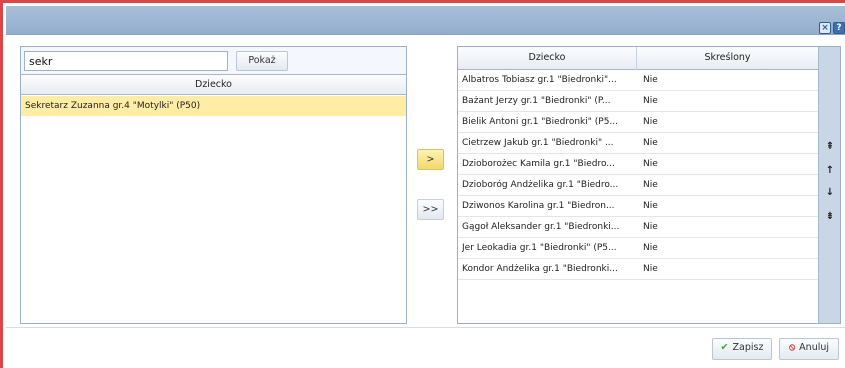 Image resolution: width=845 pixels, height=368 pixels. I want to click on table-row: Bielik Antoni gr.1 "Biedronki" (P5... Nie, so click(638, 122).